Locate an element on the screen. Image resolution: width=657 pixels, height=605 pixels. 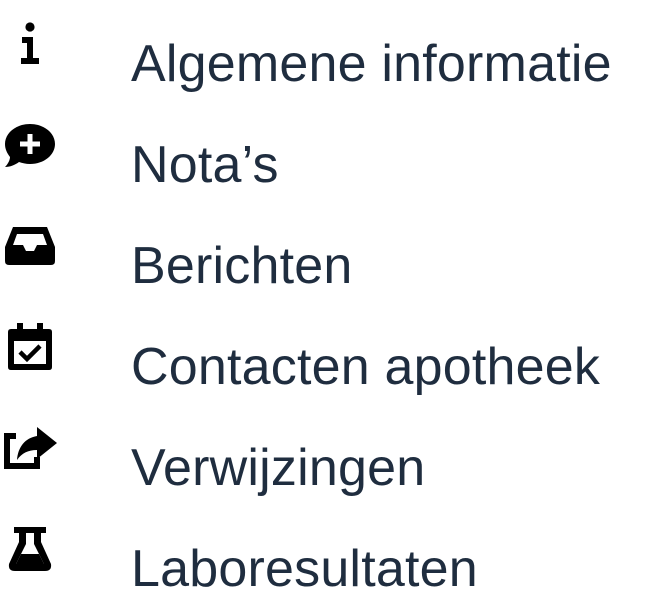
comment-plus-icon is located at coordinates (30, 145).